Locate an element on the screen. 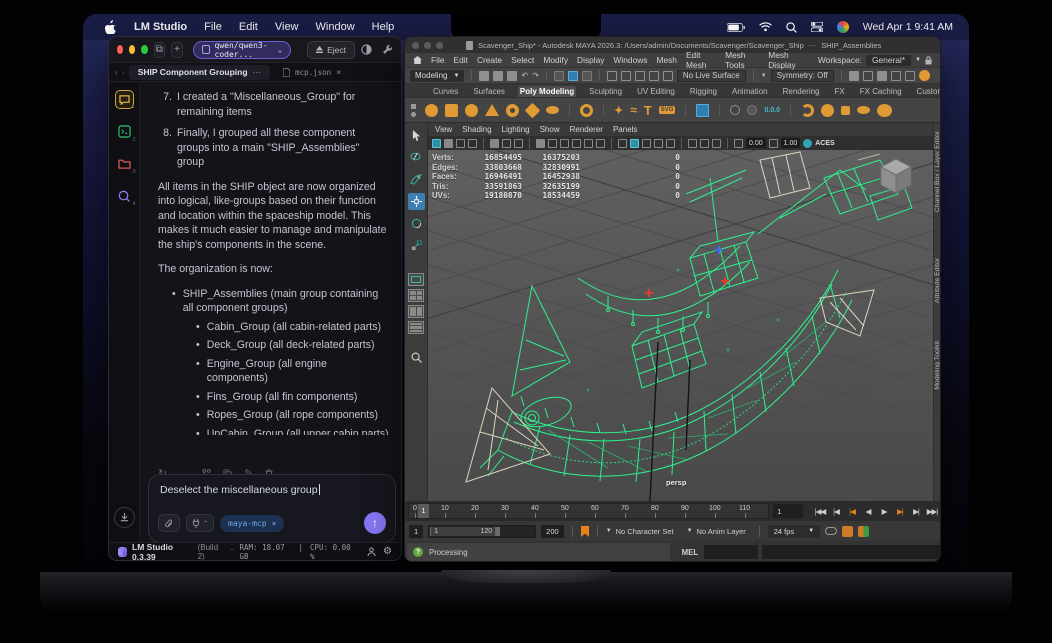 Image resolution: width=1052 pixels, height=643 pixels. chat-input: Deselect the miscellaneous group is located at coordinates (272, 490).